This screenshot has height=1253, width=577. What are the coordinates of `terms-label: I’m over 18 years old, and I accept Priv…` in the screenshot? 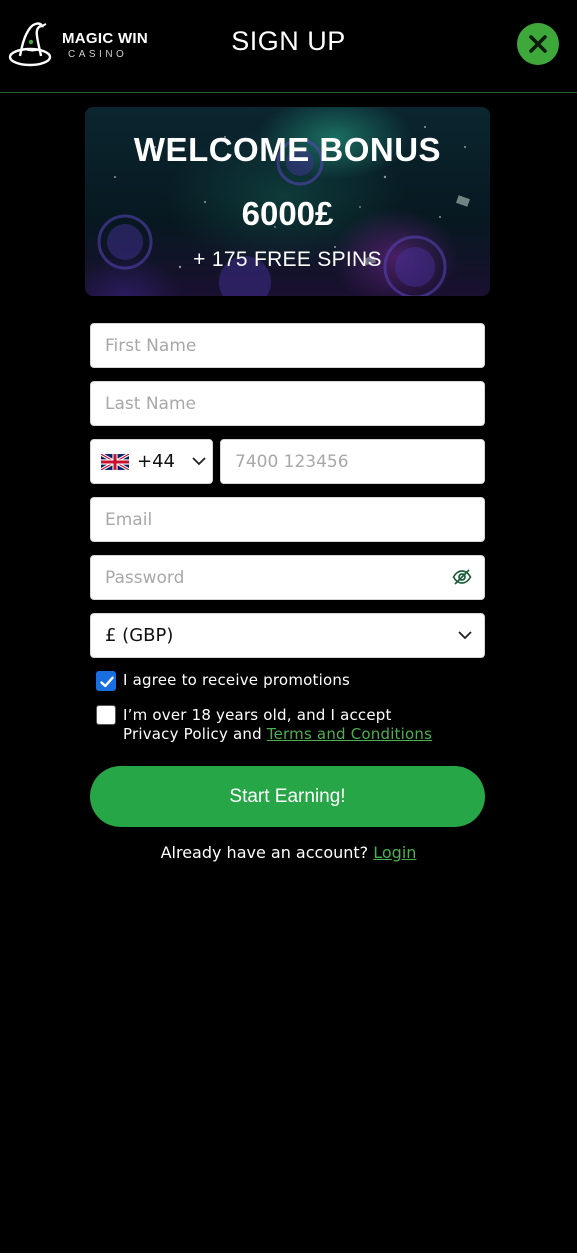 It's located at (277, 725).